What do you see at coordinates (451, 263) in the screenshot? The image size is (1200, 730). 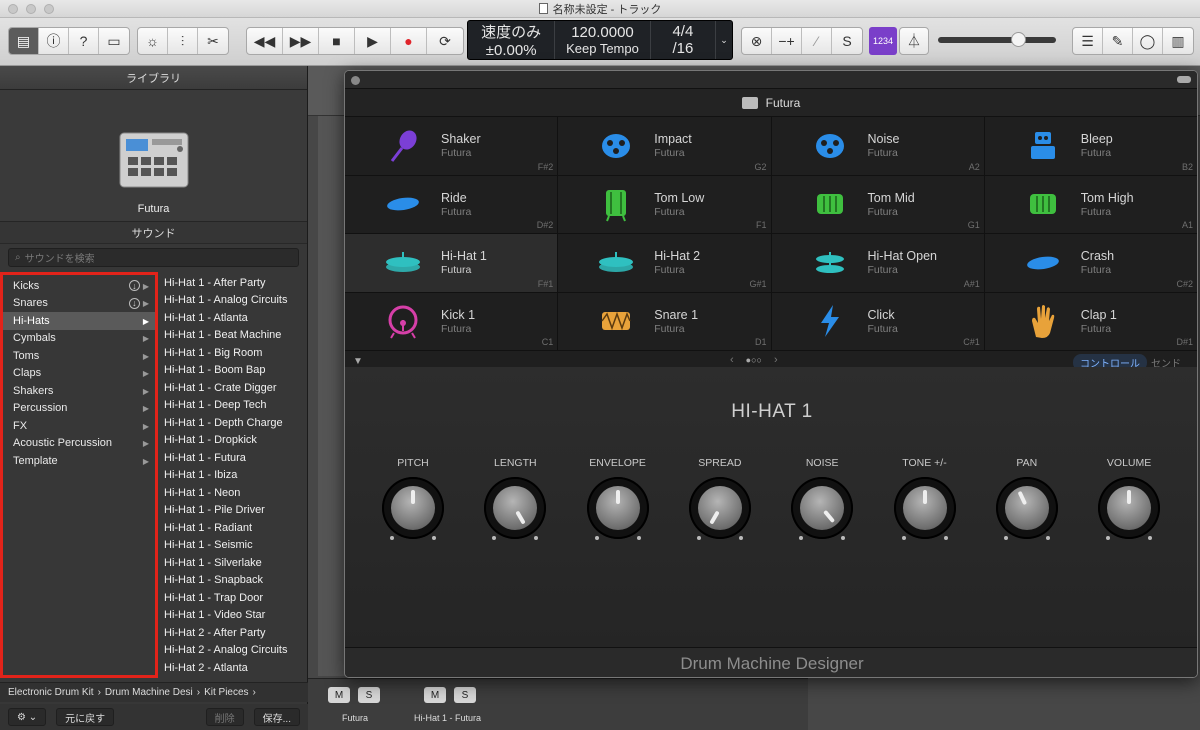 I see `drum-pad: Hi-Hat 1 Futura F#1` at bounding box center [451, 263].